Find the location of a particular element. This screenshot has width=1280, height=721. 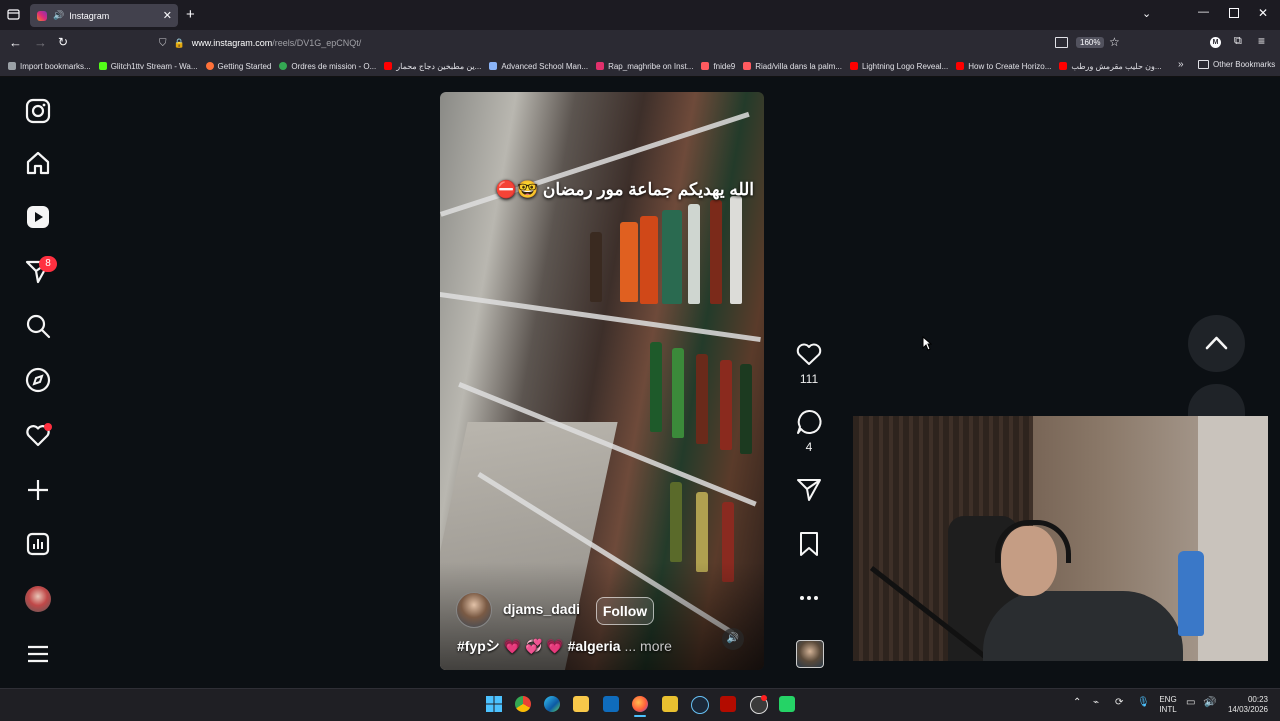

other-bookmarks: Other Bookmarks is located at coordinates (1237, 64).